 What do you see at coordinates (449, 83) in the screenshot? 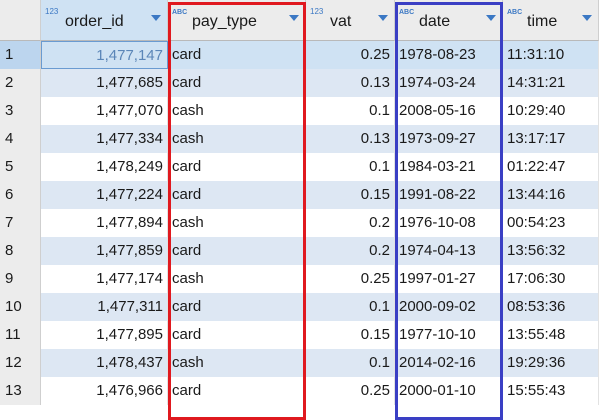
I see `cell-date: 1974-03-24` at bounding box center [449, 83].